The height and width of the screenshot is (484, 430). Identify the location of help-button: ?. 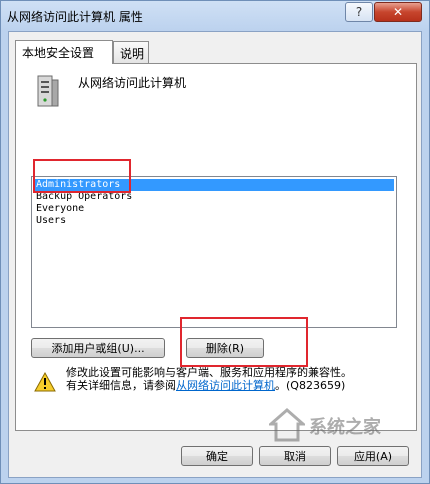
(359, 12).